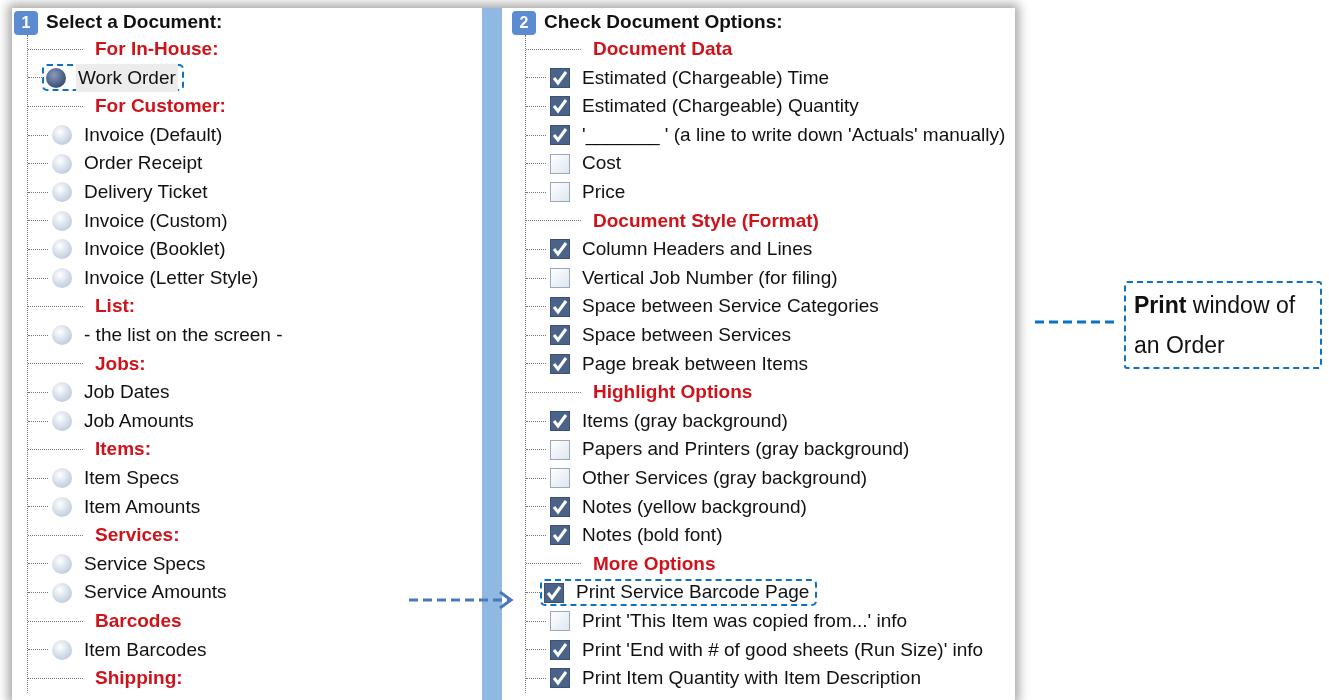 The width and height of the screenshot is (1329, 700). I want to click on section-heading: Shipping:, so click(139, 678).